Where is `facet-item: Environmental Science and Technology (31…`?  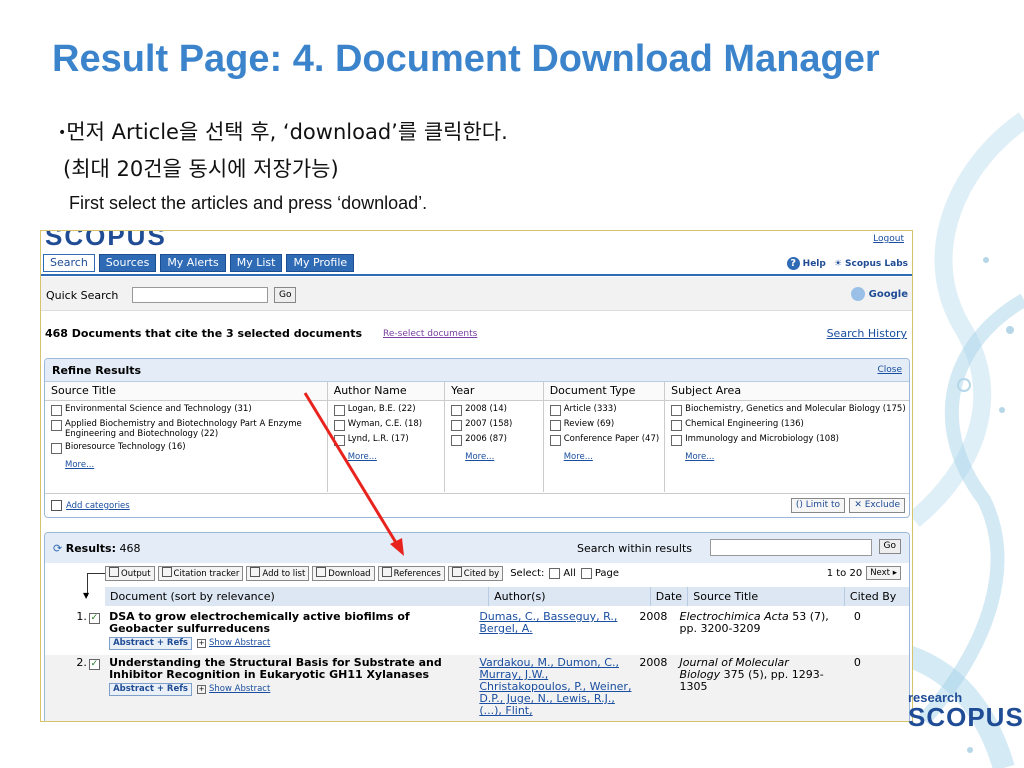
facet-item: Environmental Science and Technology (31… is located at coordinates (186, 410).